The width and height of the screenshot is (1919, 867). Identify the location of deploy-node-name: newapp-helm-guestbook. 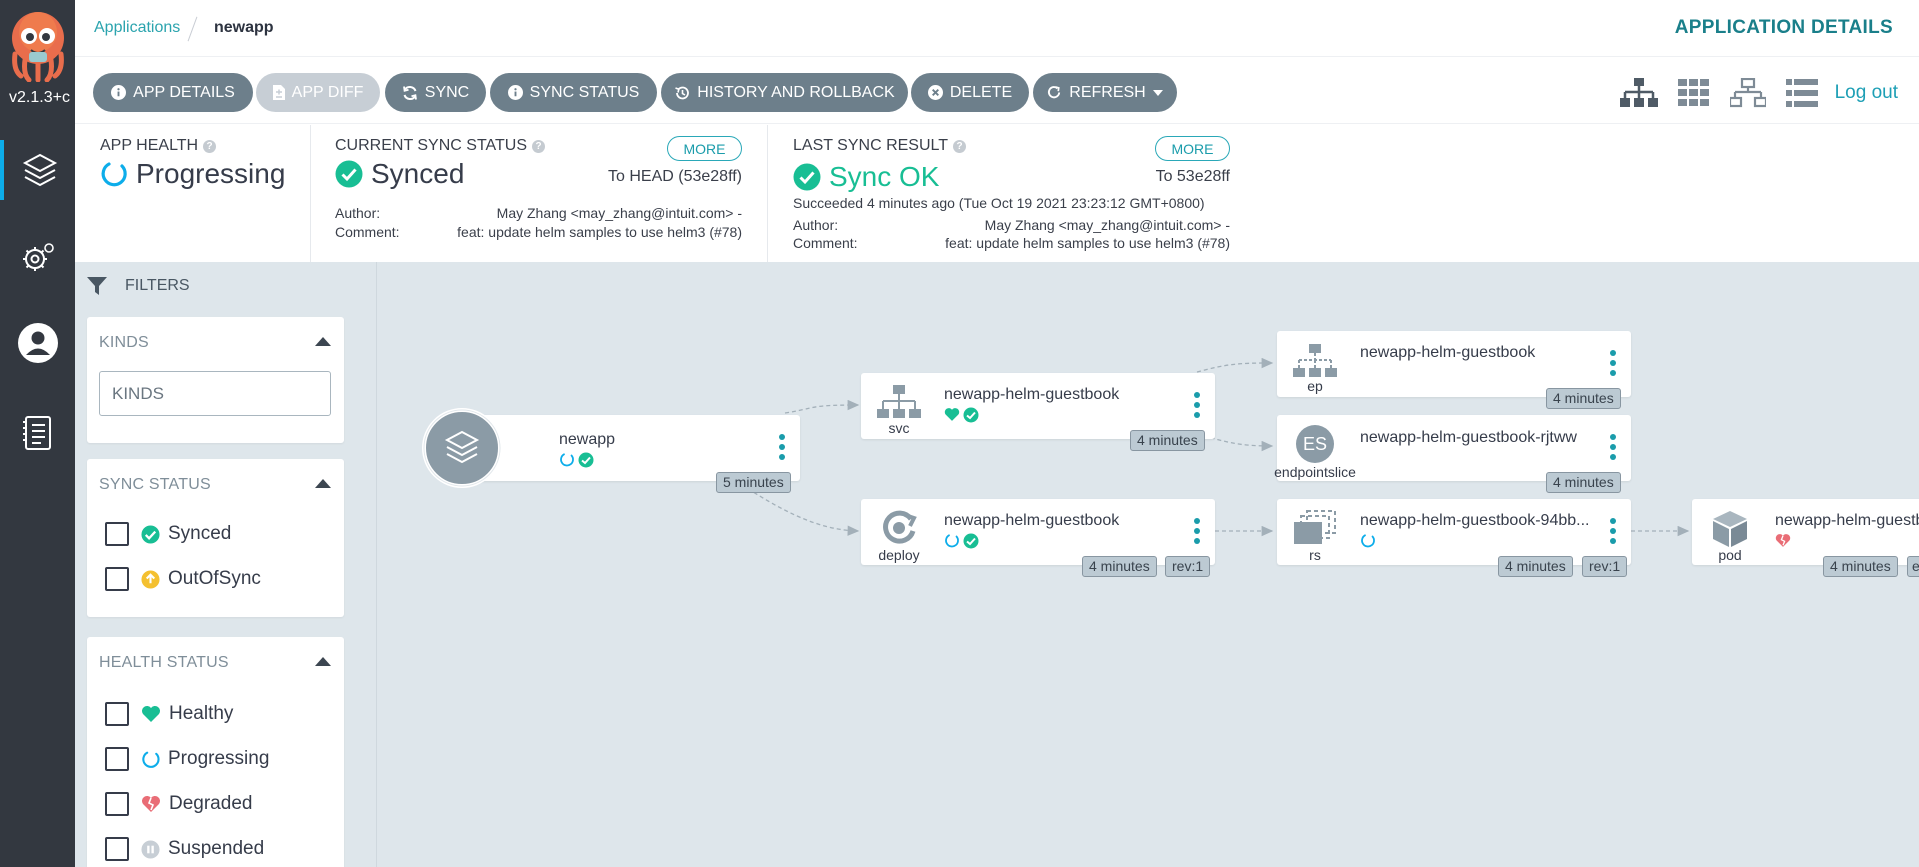
(1032, 520).